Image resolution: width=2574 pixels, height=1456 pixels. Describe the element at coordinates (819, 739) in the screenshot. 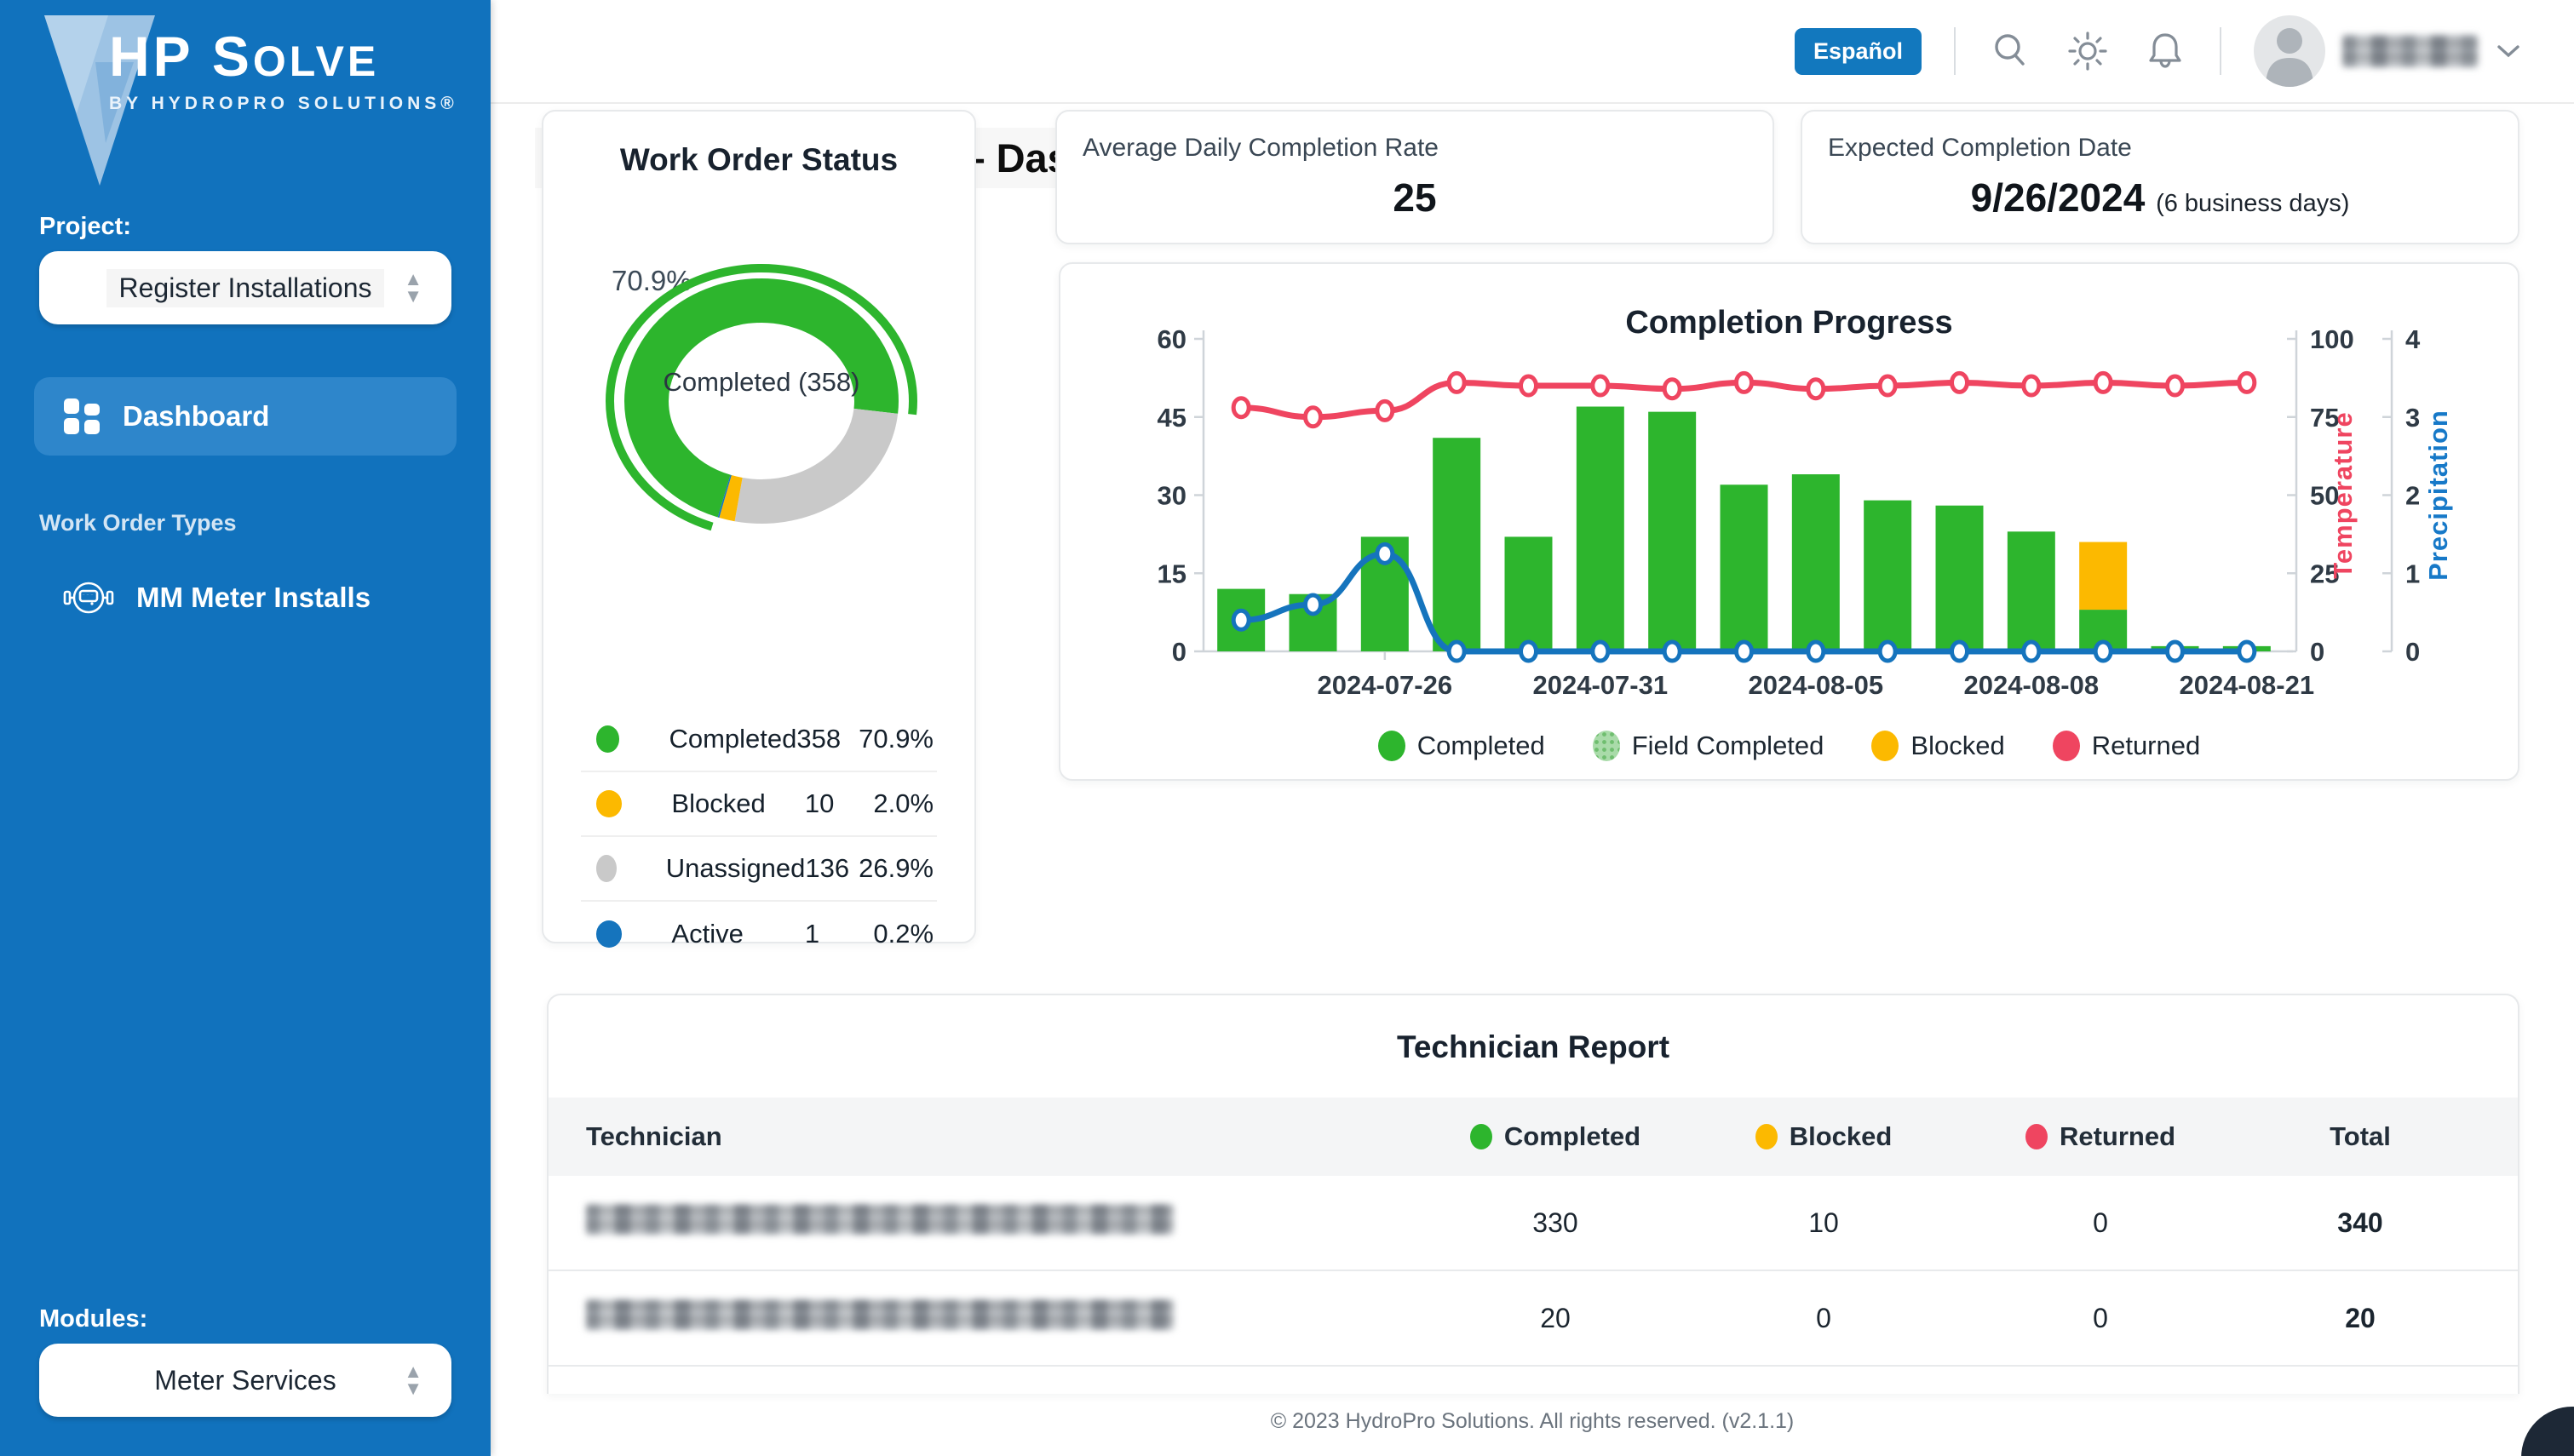

I see `legend-count: 358` at that location.